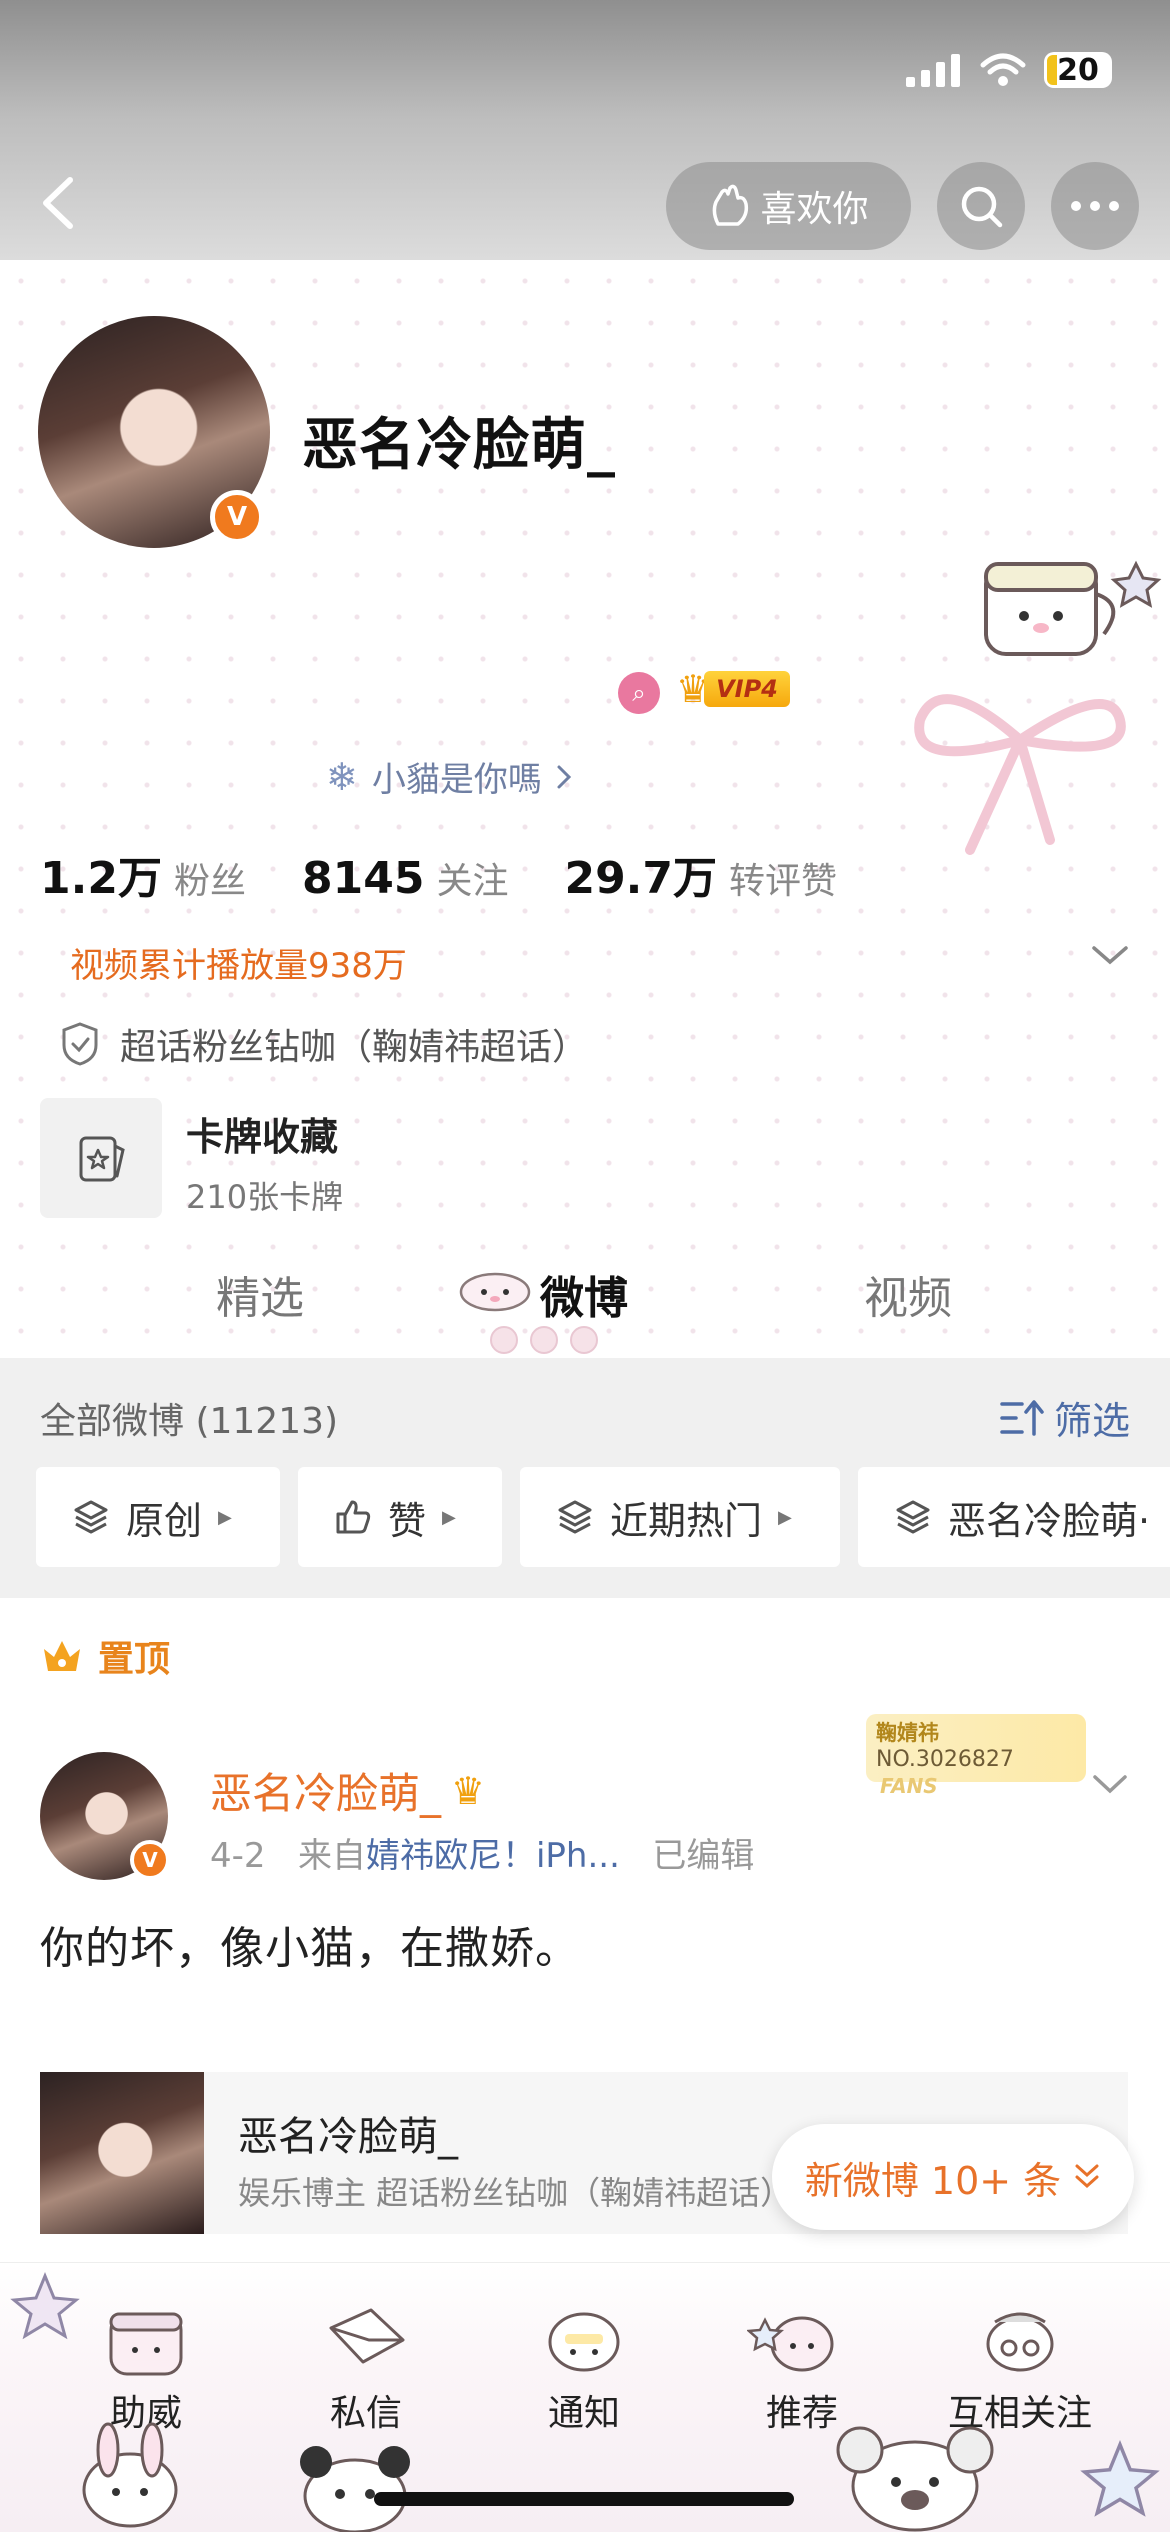  I want to click on stat-followers: 1.2万 粉丝, so click(143, 874).